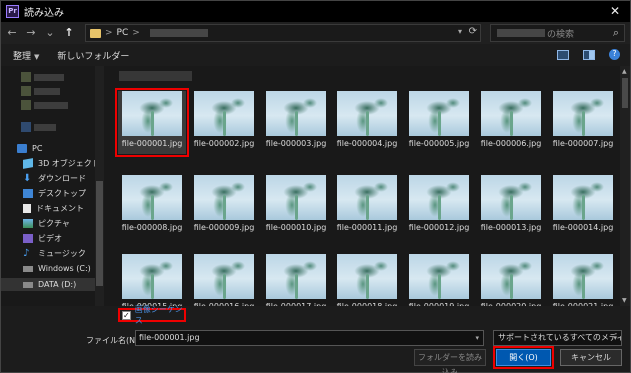 The height and width of the screenshot is (373, 631). What do you see at coordinates (473, 31) in the screenshot?
I see `refresh-icon: ⟳` at bounding box center [473, 31].